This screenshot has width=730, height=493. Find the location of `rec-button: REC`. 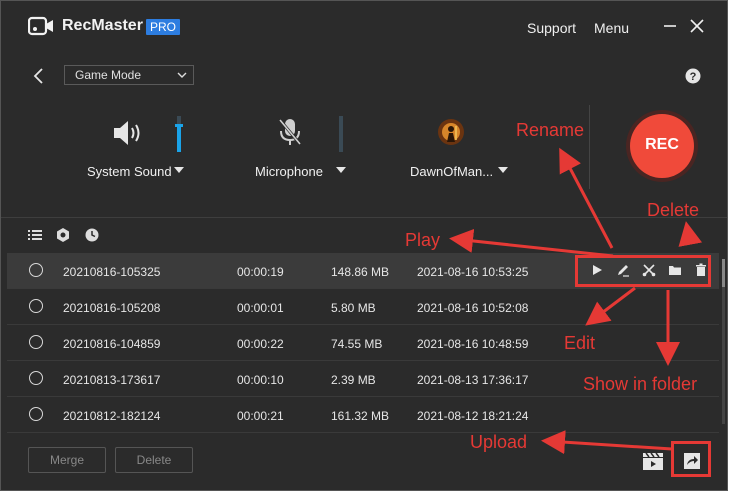

rec-button: REC is located at coordinates (662, 146).